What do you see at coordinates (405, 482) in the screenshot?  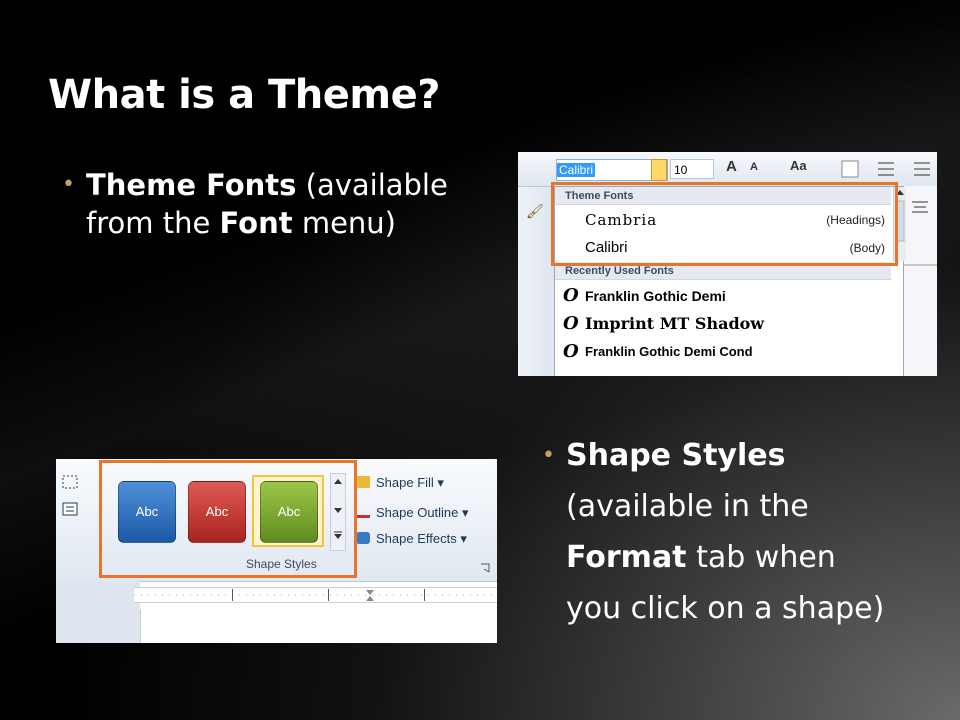 I see `command-label: Shape Fill` at bounding box center [405, 482].